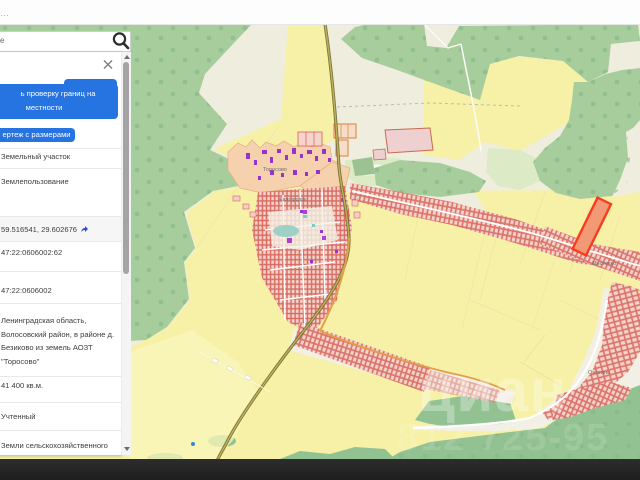 The image size is (640, 480). I want to click on svg-text: Местечко, so click(604, 264).